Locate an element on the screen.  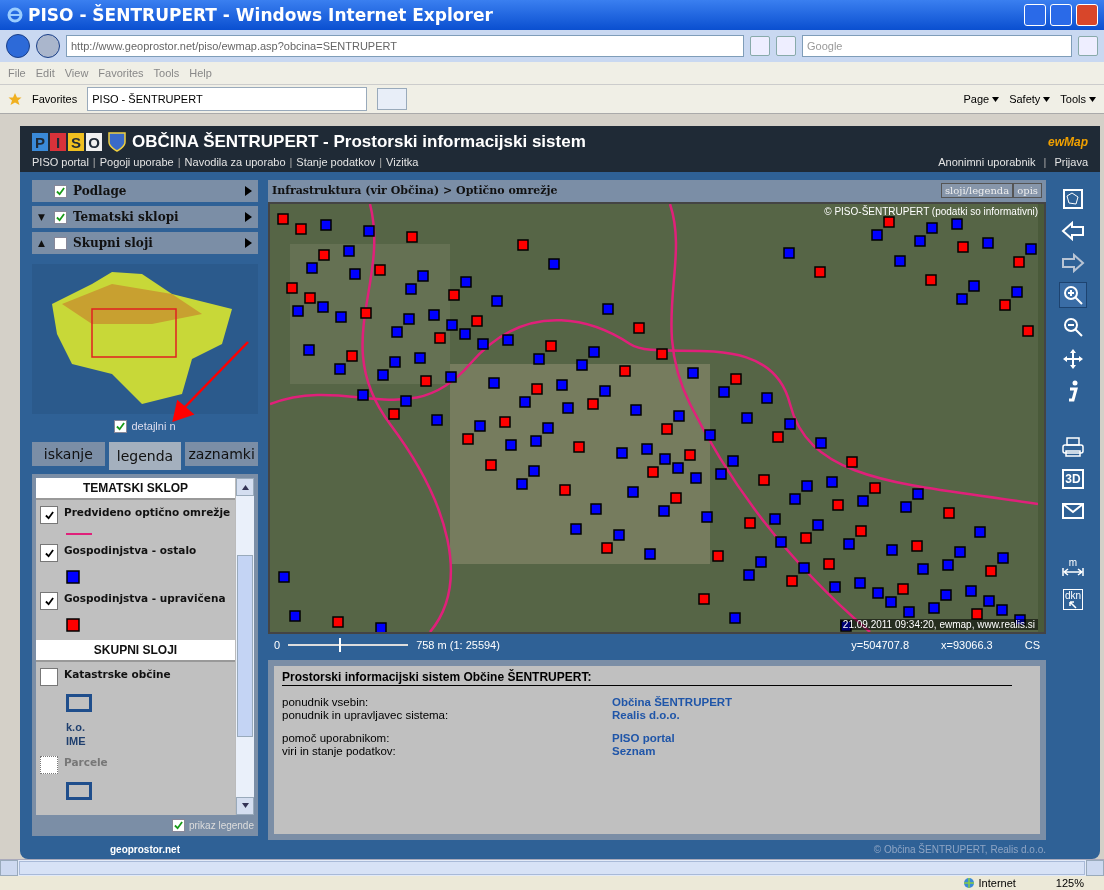
info-link: Realis d.o.o. is located at coordinates (822, 715).